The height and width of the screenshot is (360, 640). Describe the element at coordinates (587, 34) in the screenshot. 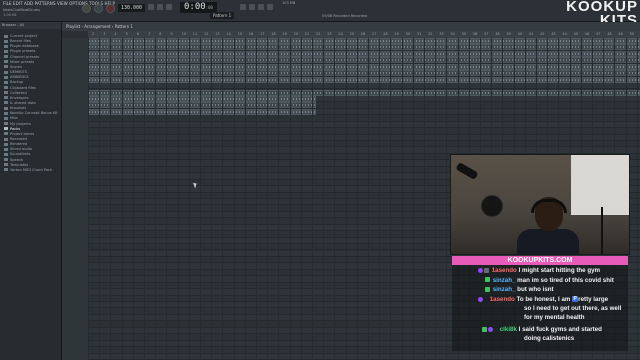

I see `ruler-tick: 46` at that location.